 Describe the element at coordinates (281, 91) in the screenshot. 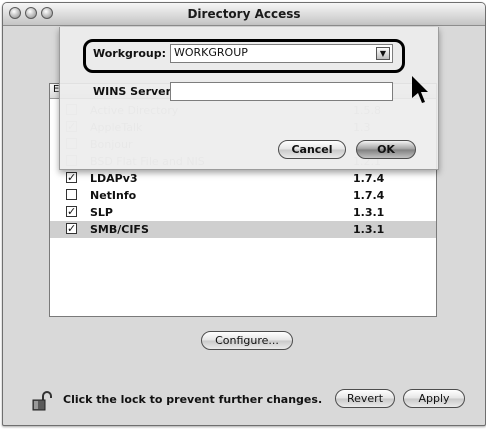

I see `wins-server-field` at that location.